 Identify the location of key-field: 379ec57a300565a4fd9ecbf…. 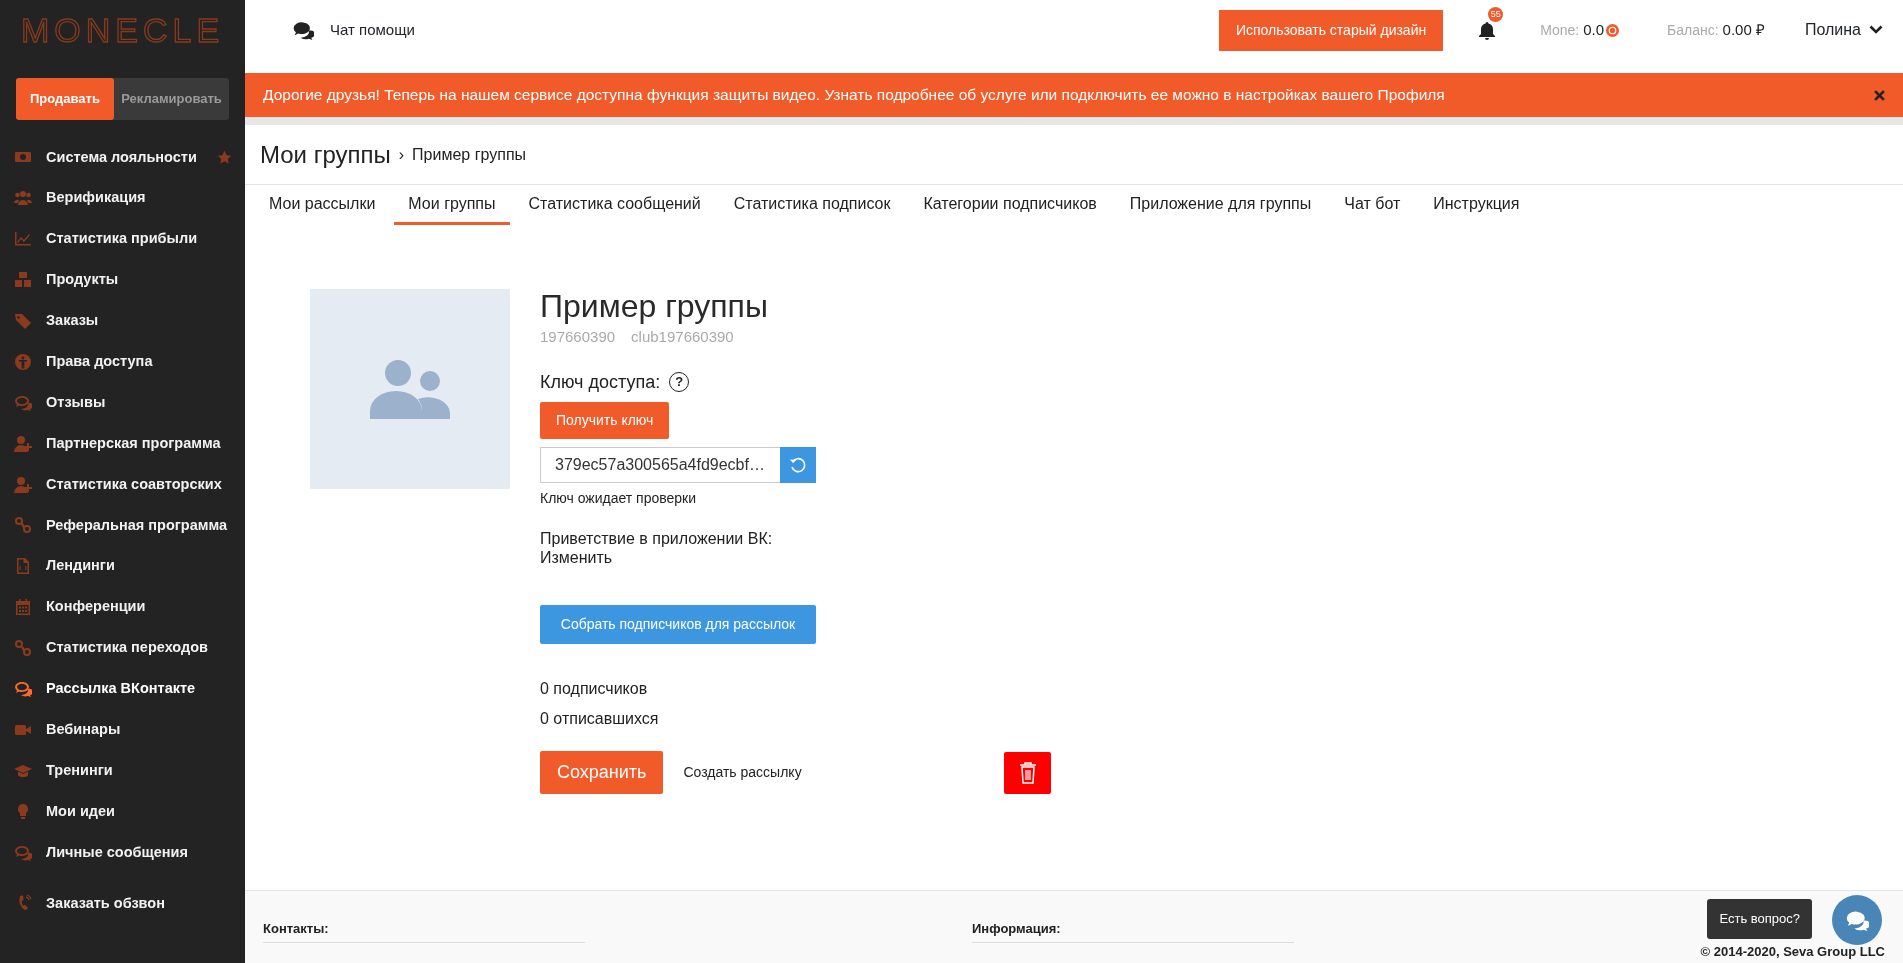
(660, 464).